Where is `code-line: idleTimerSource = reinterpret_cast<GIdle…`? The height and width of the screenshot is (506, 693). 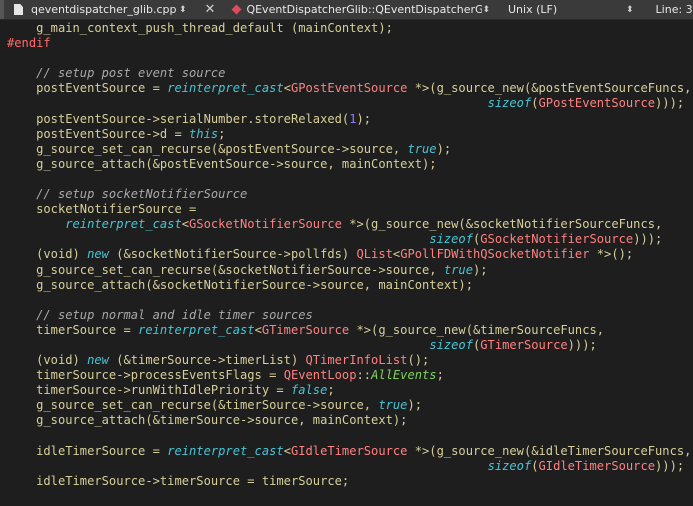 code-line: idleTimerSource = reinterpret_cast<GIdle… is located at coordinates (346, 451).